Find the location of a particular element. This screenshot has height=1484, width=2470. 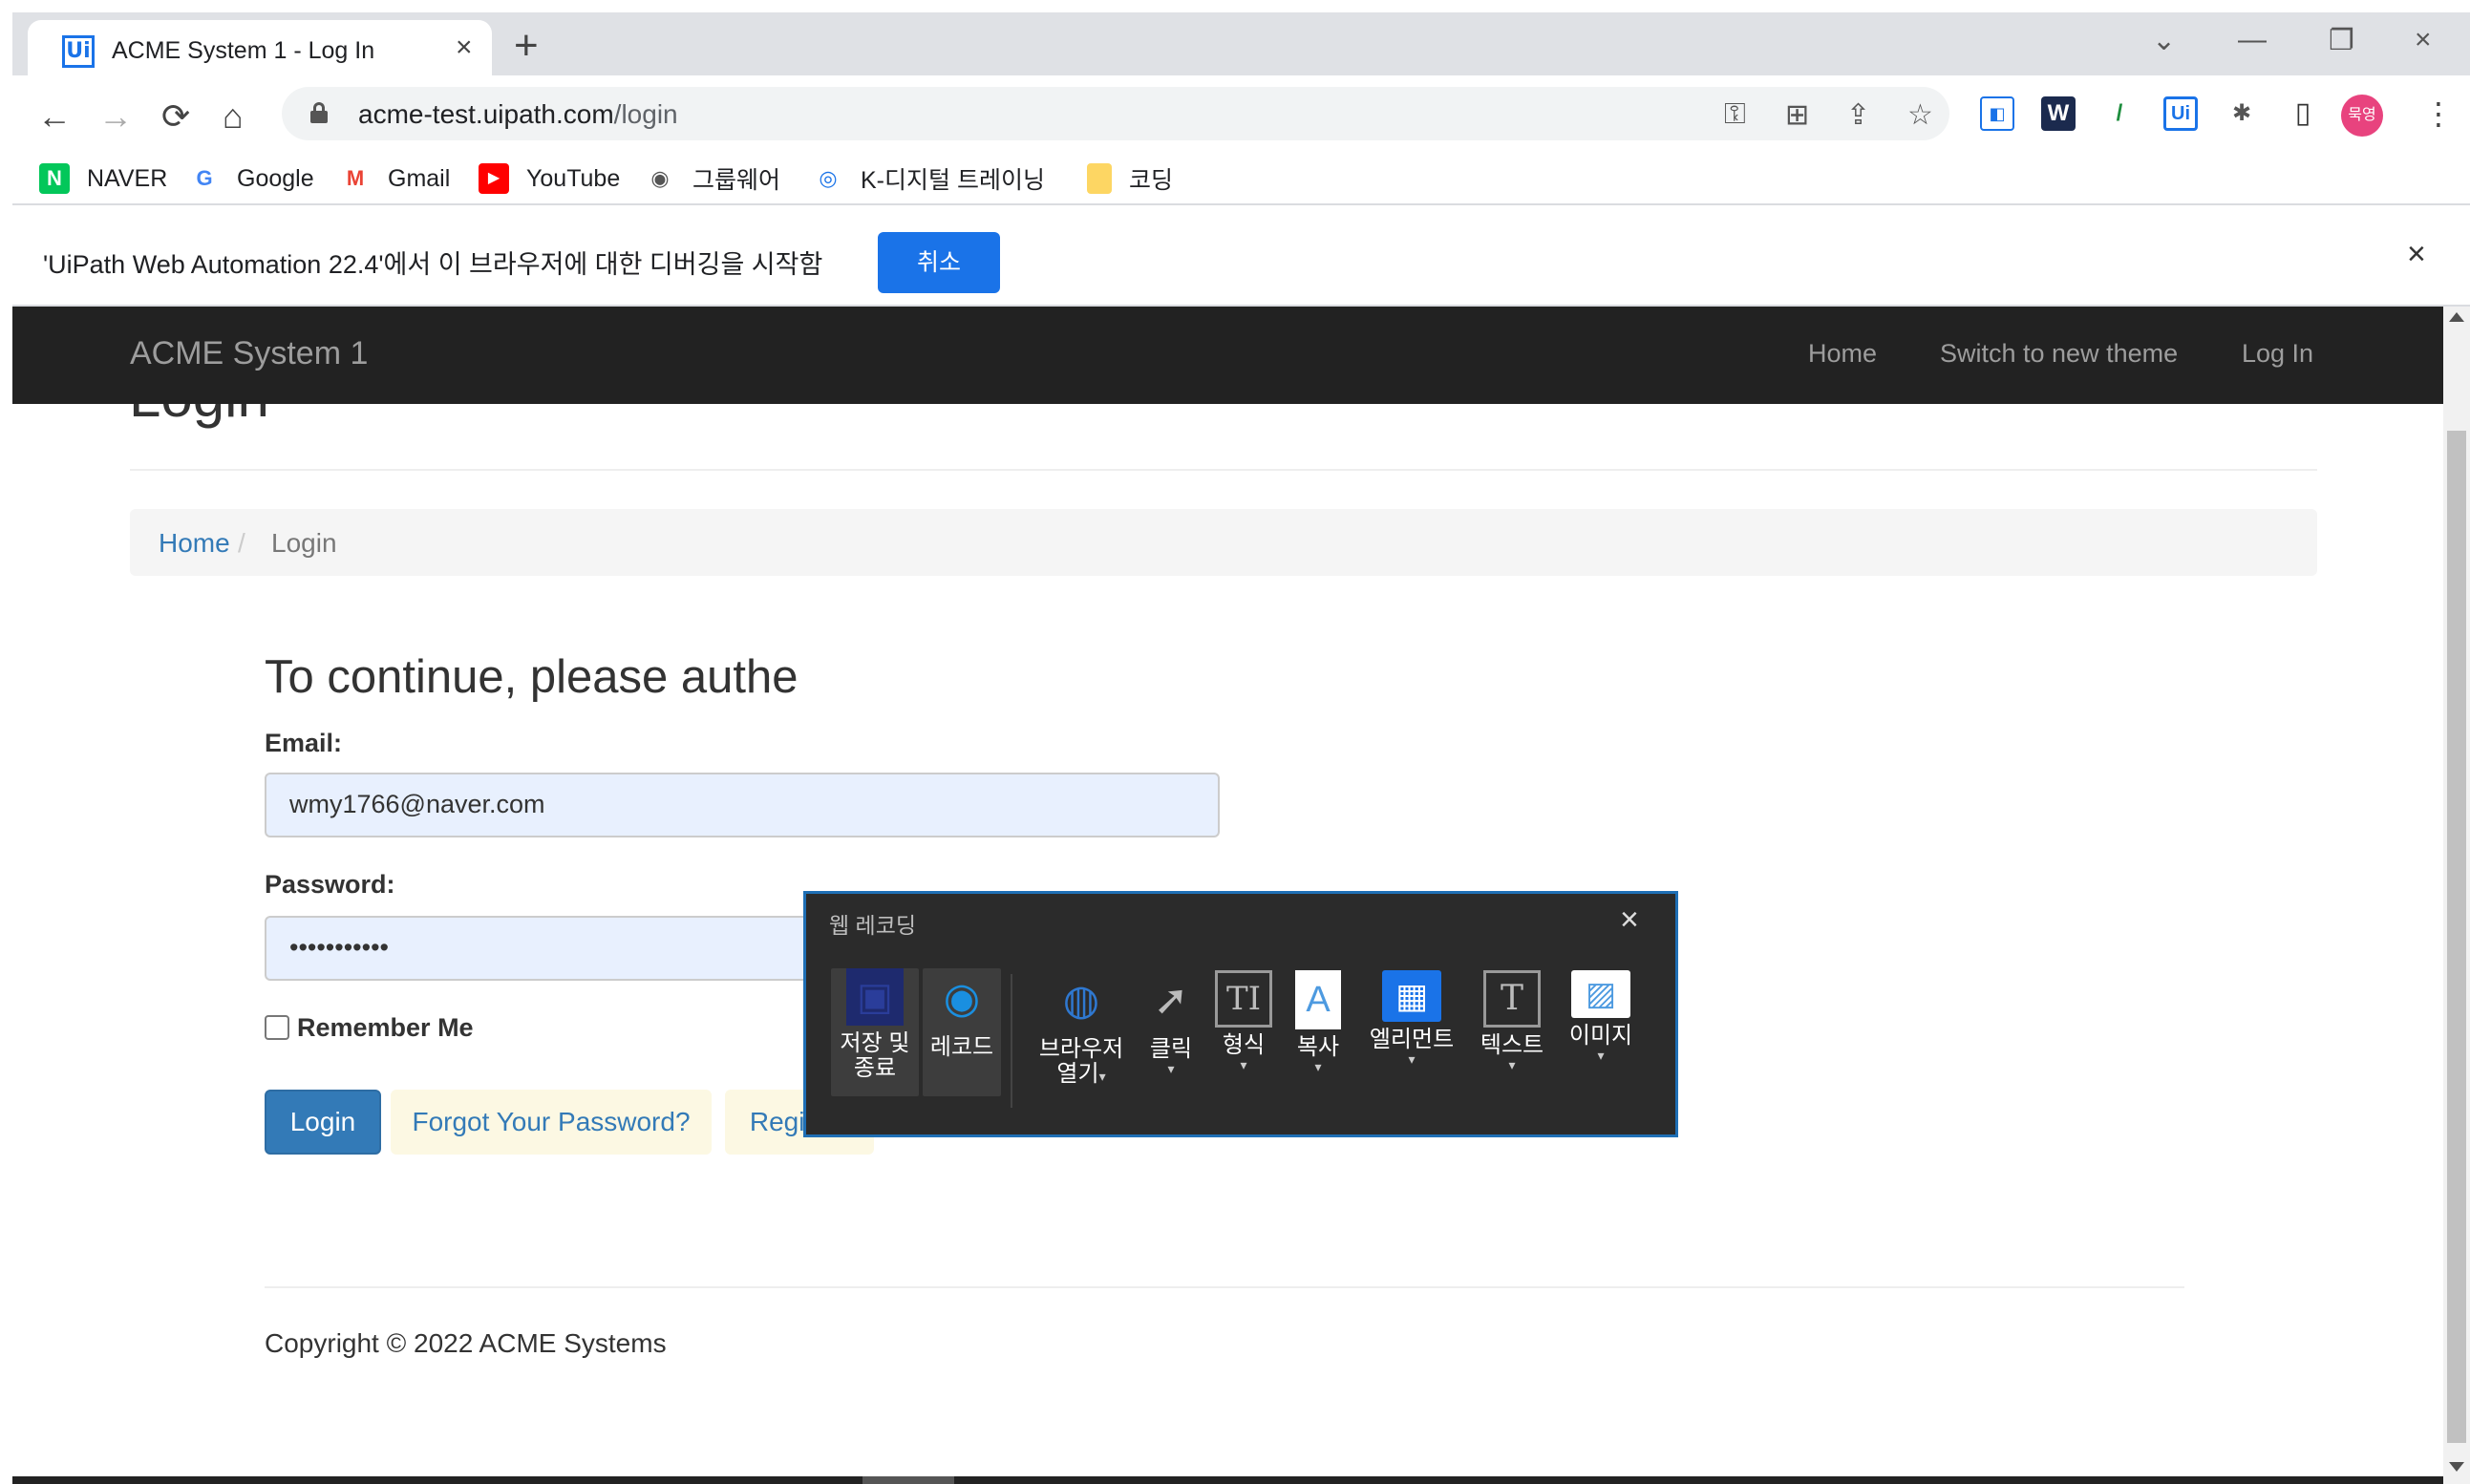

extension-1-icon: ◧ is located at coordinates (1997, 114).